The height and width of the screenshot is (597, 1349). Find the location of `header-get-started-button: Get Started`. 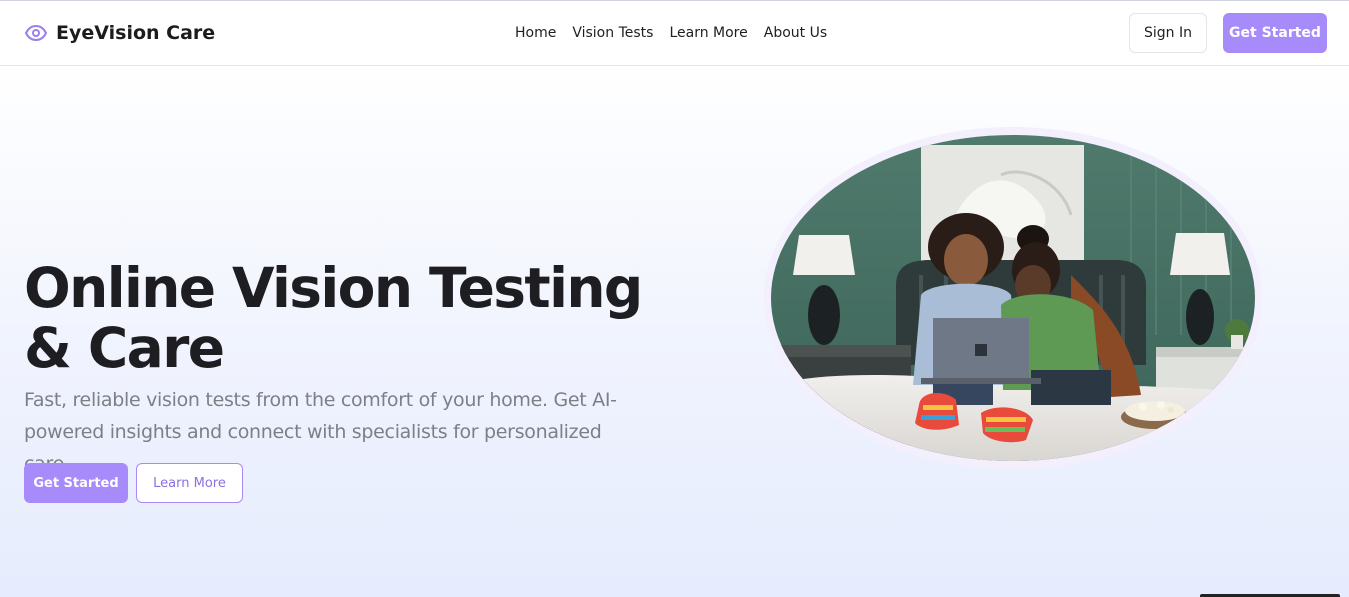

header-get-started-button: Get Started is located at coordinates (1275, 33).